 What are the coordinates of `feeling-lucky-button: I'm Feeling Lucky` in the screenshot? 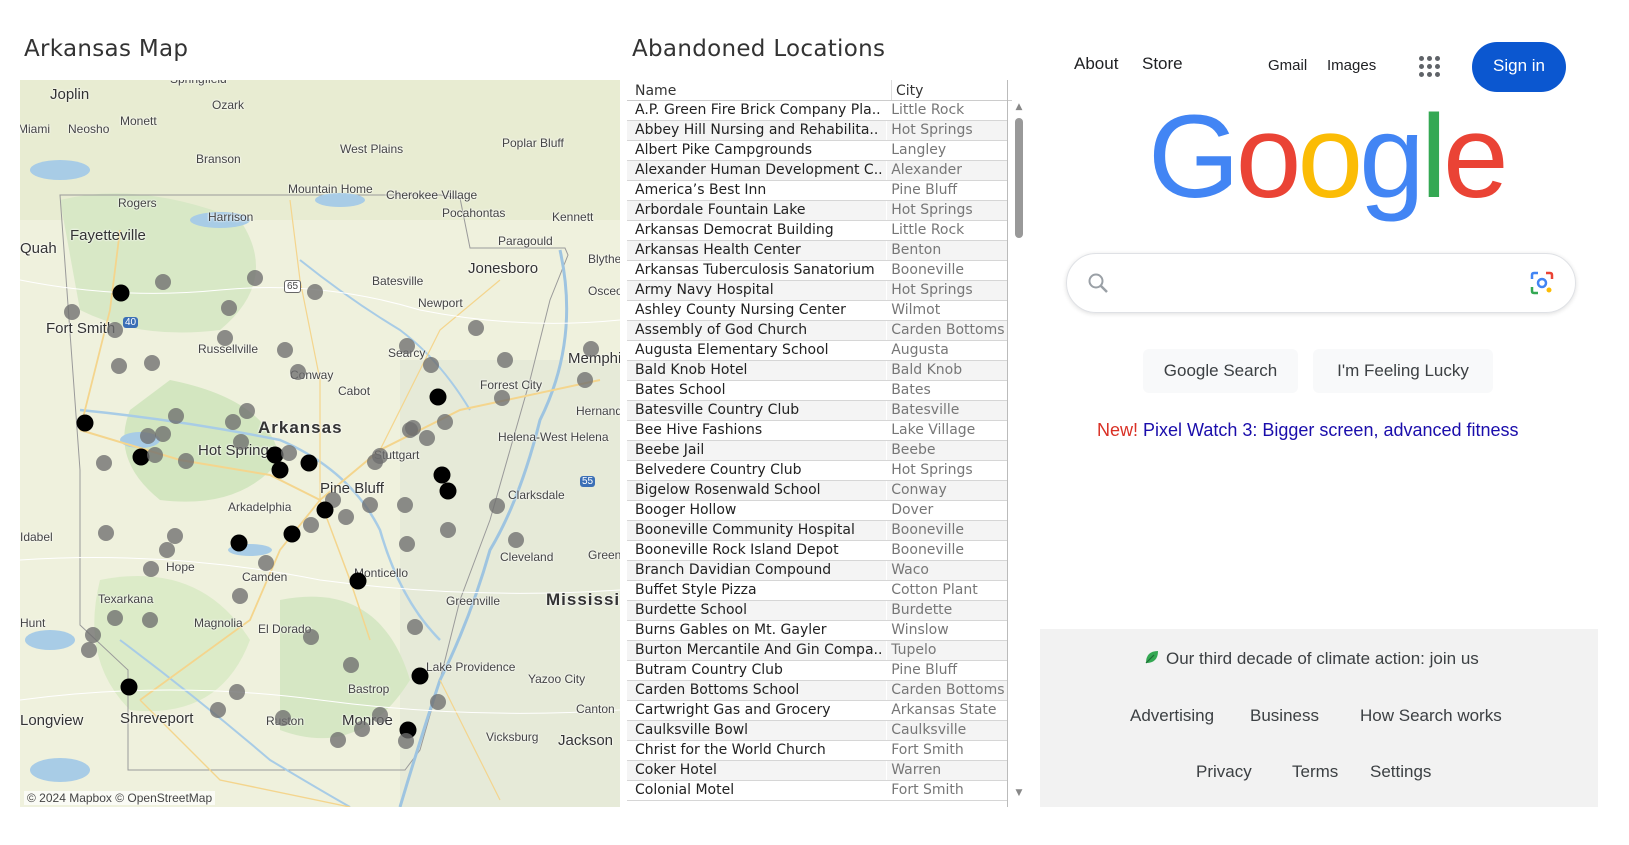 It's located at (1403, 371).